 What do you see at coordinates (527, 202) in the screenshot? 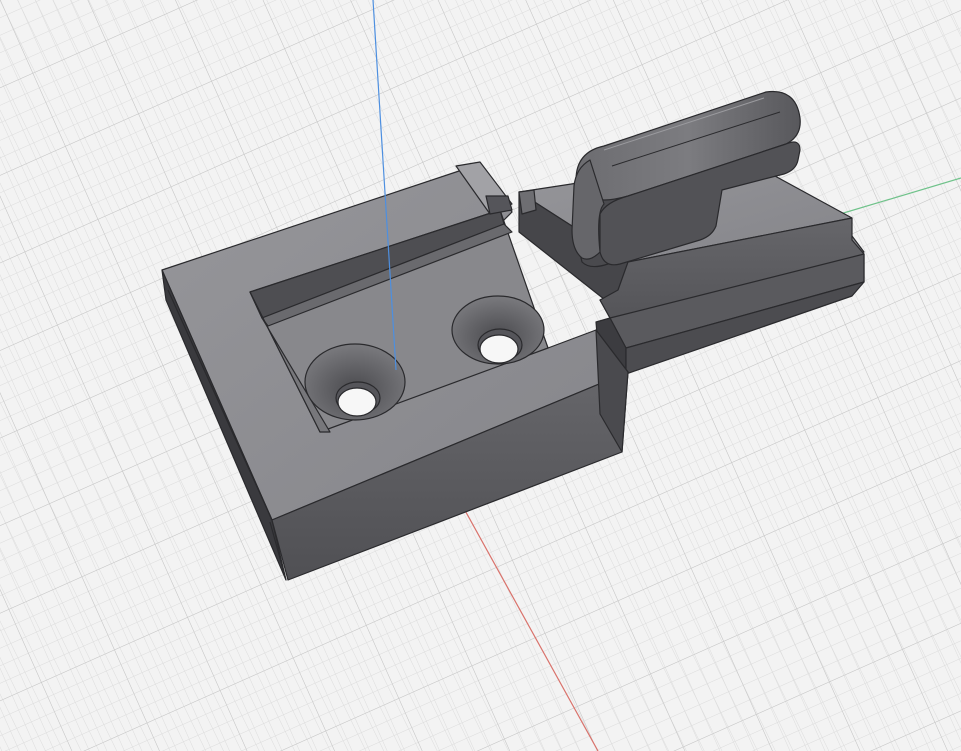
I see `latch-lip` at bounding box center [527, 202].